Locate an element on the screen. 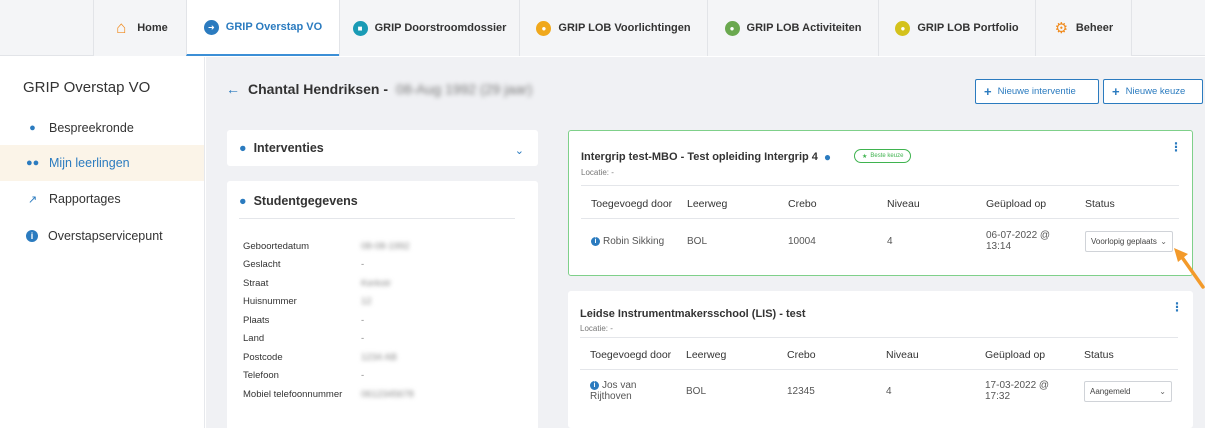  detail-row: Geboortedatum 08-08-1992 is located at coordinates (326, 246).